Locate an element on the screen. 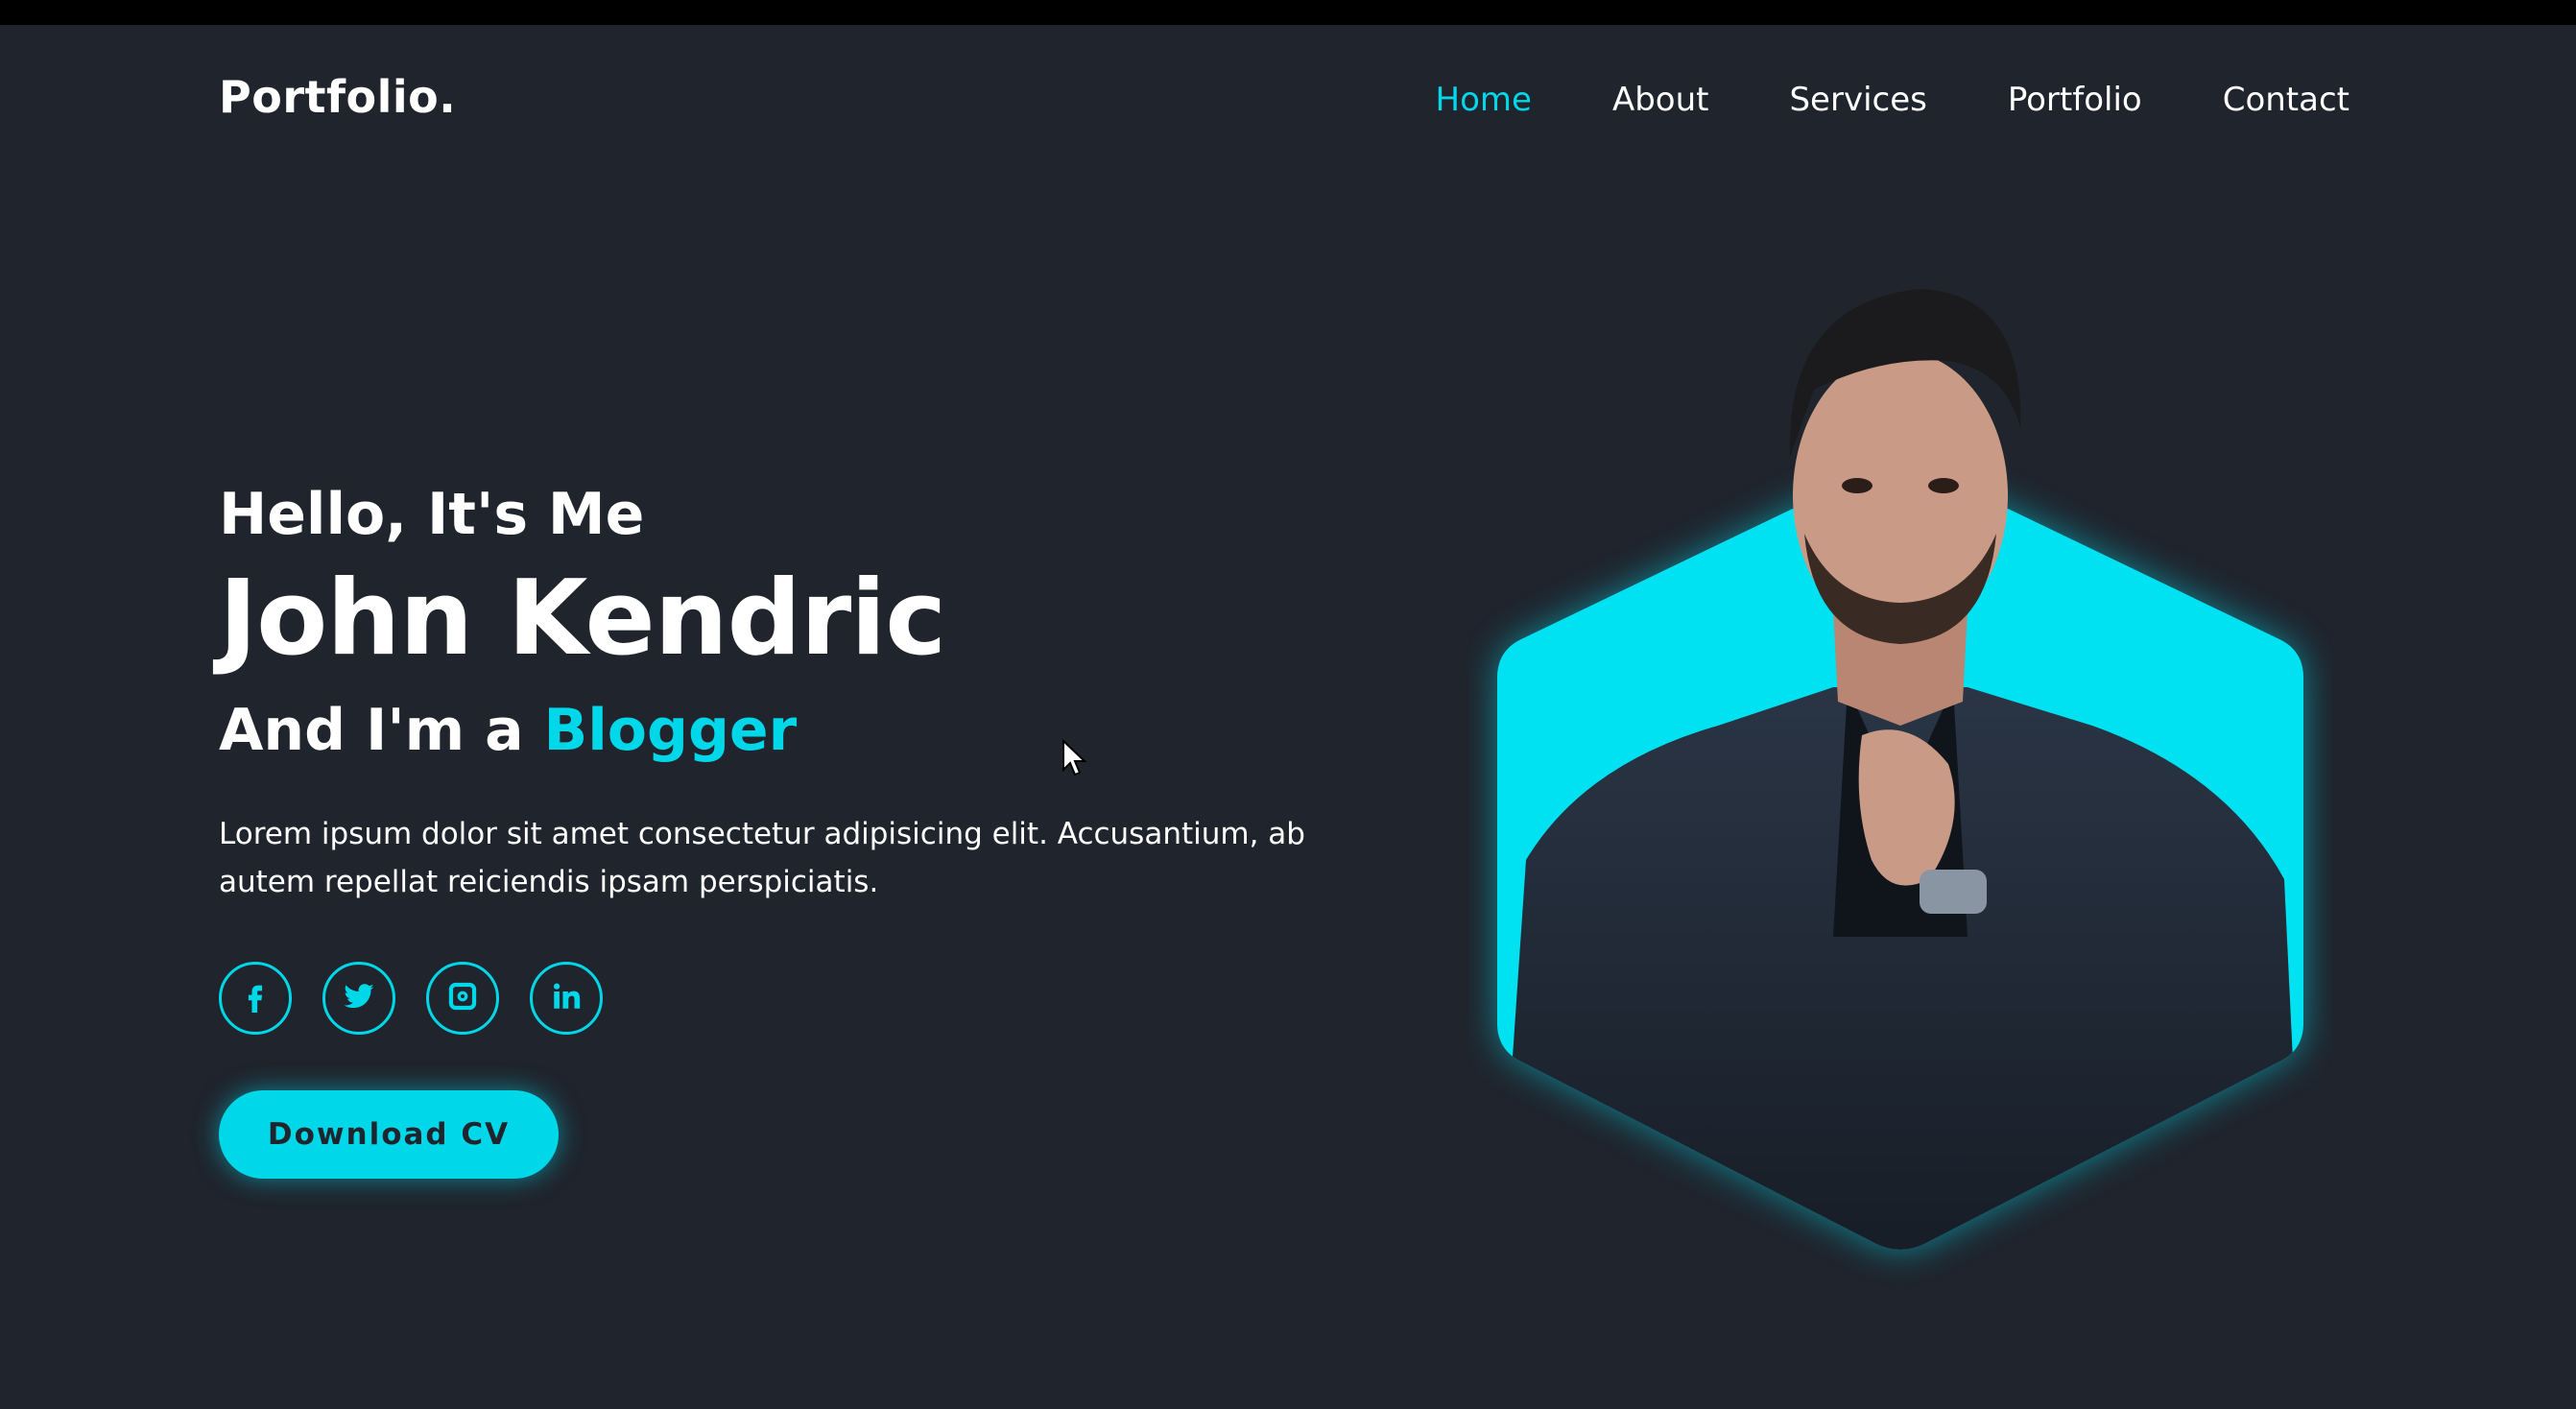 Image resolution: width=2576 pixels, height=1409 pixels. twitter-link is located at coordinates (358, 999).